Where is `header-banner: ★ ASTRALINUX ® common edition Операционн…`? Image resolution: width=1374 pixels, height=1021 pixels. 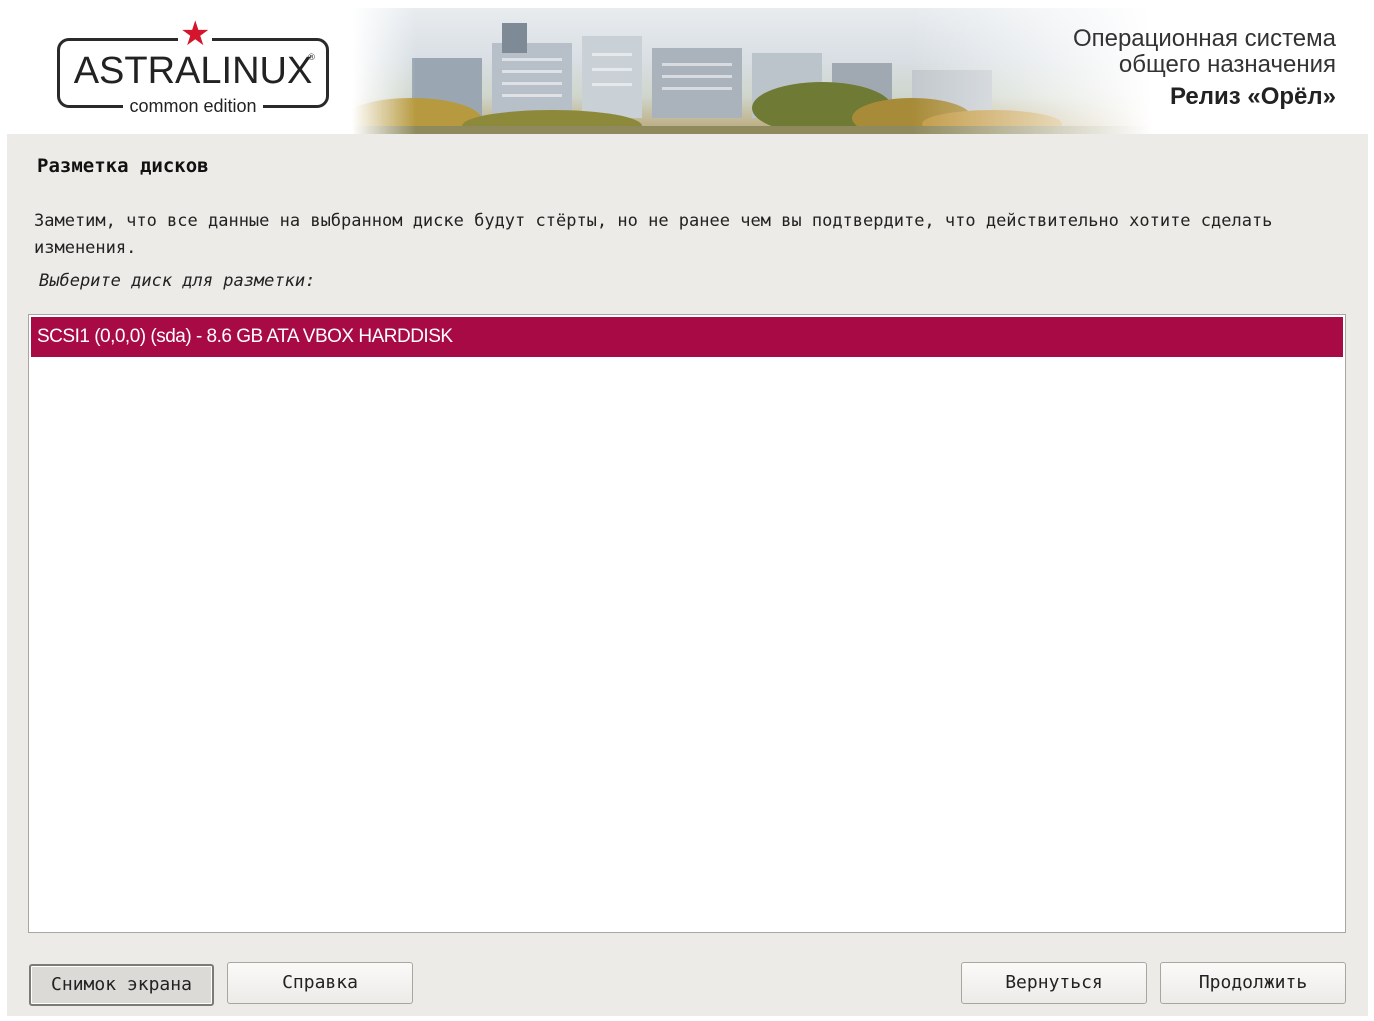 header-banner: ★ ASTRALINUX ® common edition Операционн… is located at coordinates (687, 71).